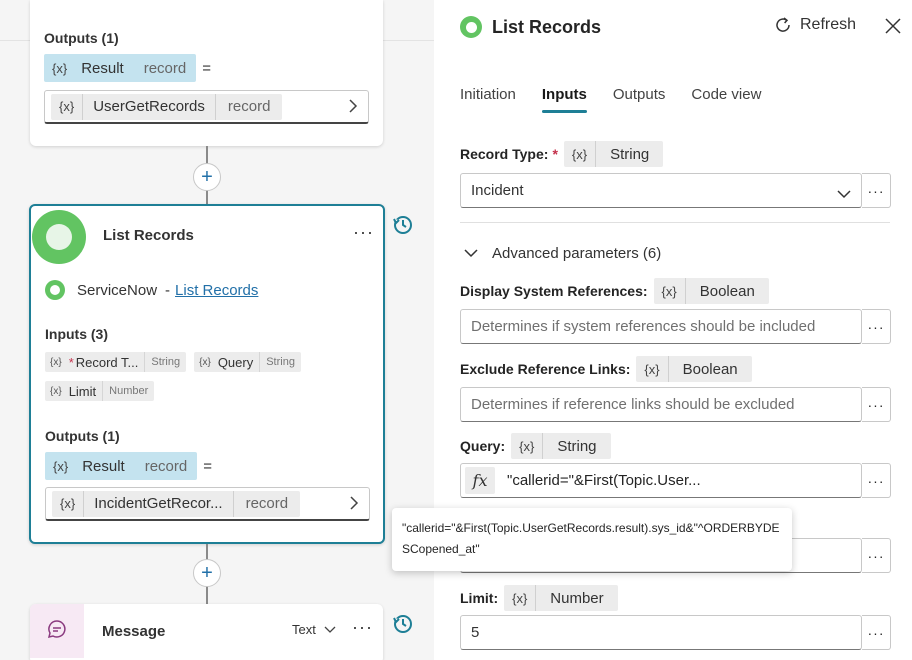 The height and width of the screenshot is (660, 912). What do you see at coordinates (216, 290) in the screenshot?
I see `connector-link: List Records` at bounding box center [216, 290].